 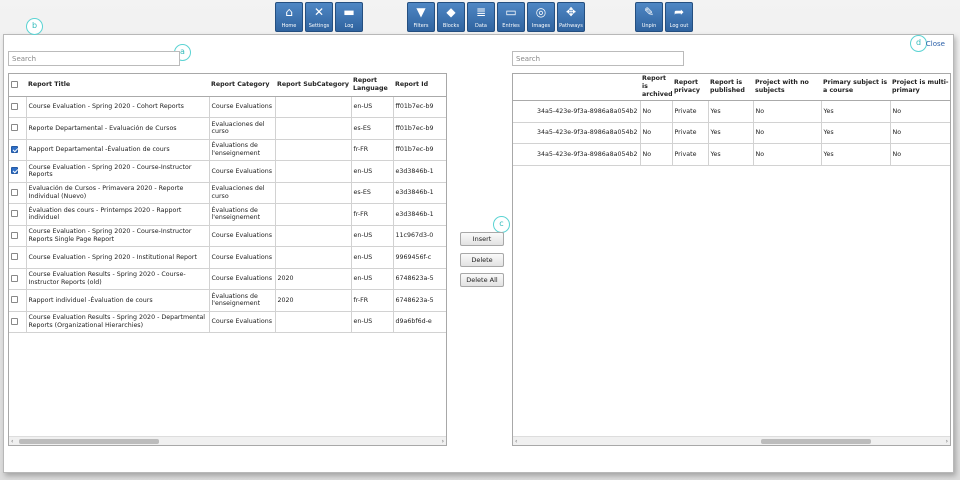 I want to click on left-search-input, so click(x=94, y=58).